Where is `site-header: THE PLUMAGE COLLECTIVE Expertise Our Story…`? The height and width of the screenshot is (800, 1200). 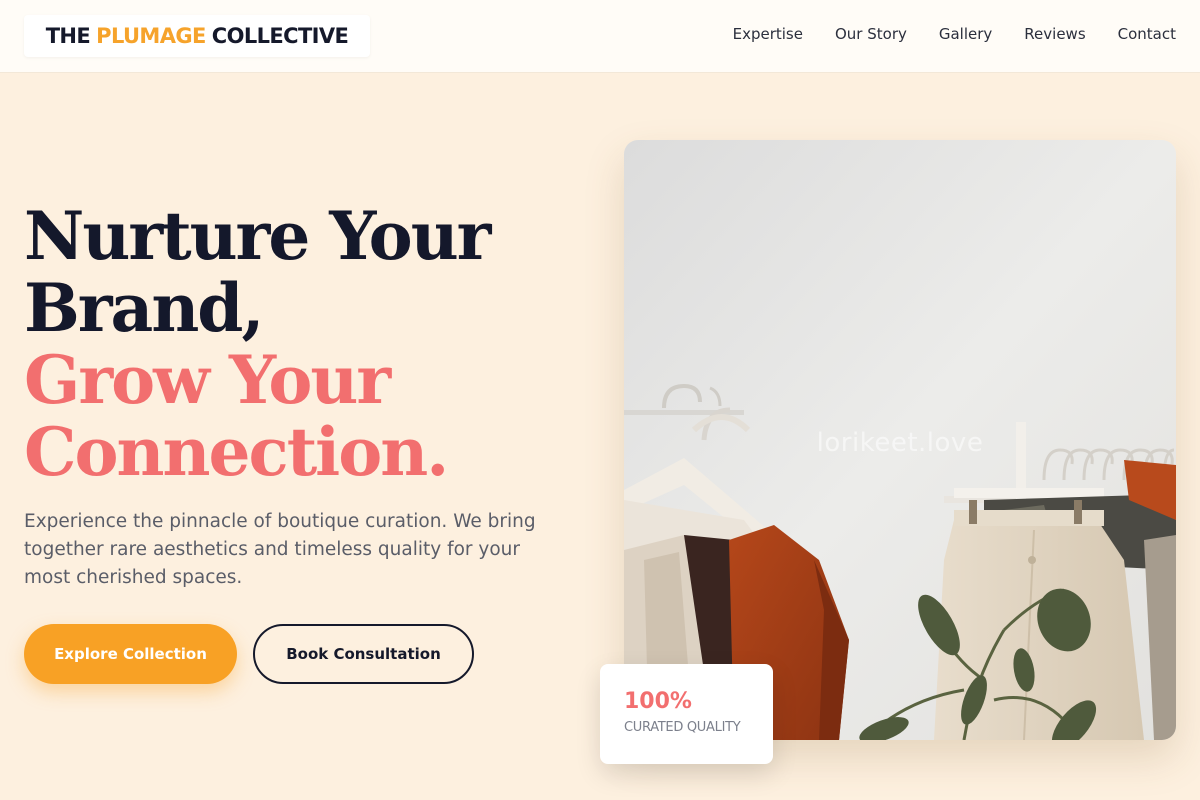 site-header: THE PLUMAGE COLLECTIVE Expertise Our Story… is located at coordinates (600, 36).